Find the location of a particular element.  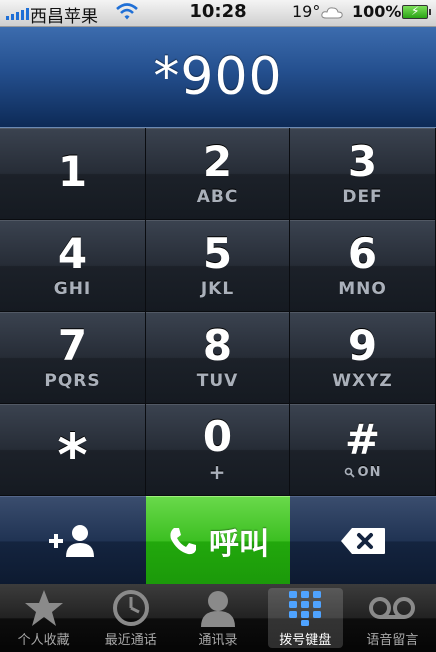

key-8: 8 TUV is located at coordinates (218, 358).